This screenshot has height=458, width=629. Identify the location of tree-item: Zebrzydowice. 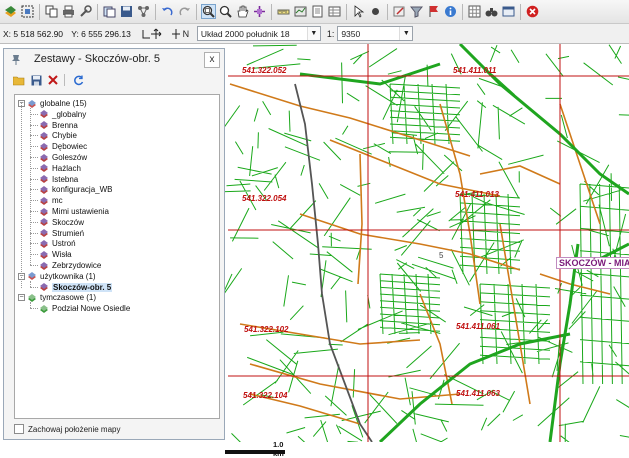
(70, 265).